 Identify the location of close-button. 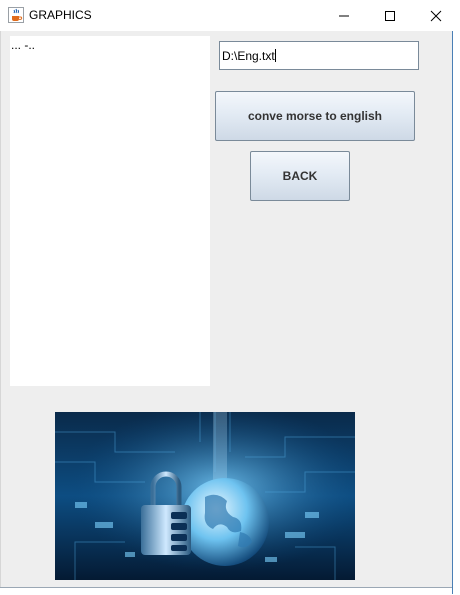
(436, 15).